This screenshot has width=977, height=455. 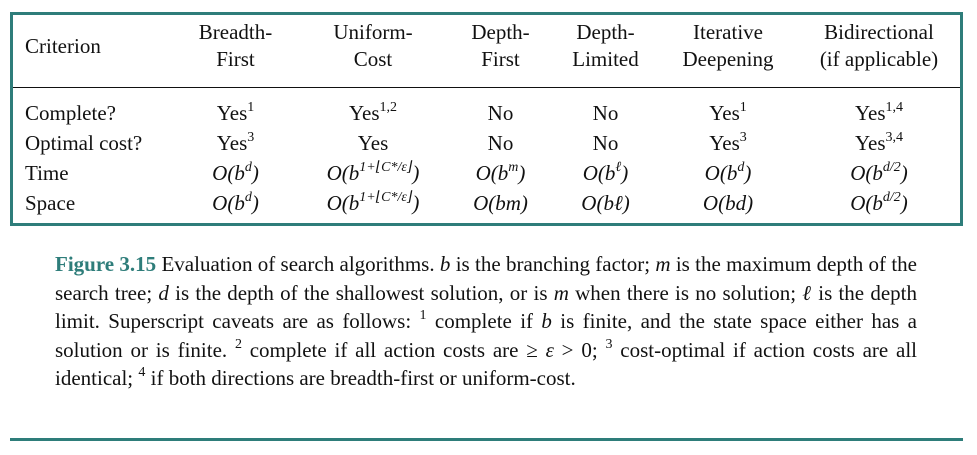 I want to click on column-header: Criterion, so click(x=93, y=46).